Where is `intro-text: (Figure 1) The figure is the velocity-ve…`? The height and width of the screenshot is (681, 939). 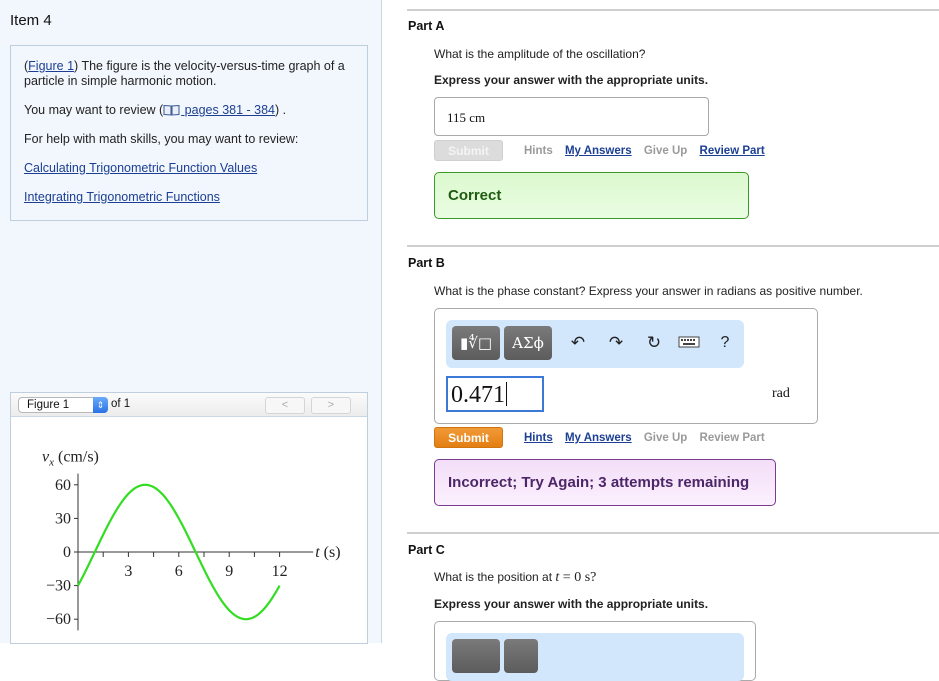 intro-text: (Figure 1) The figure is the velocity-ve… is located at coordinates (189, 74).